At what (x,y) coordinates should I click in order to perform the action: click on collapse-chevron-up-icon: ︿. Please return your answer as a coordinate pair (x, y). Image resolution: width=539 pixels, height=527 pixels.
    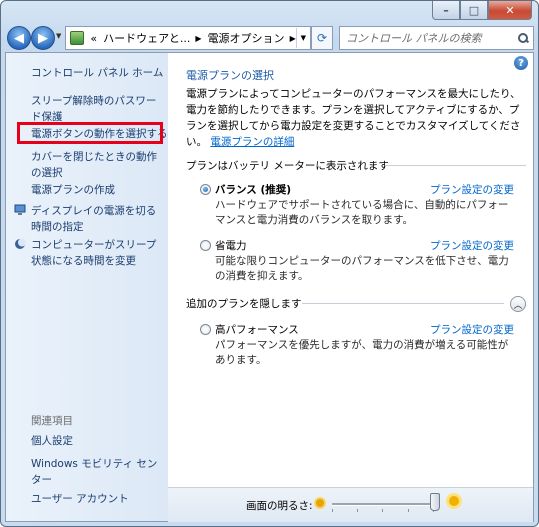
    Looking at the image, I should click on (518, 304).